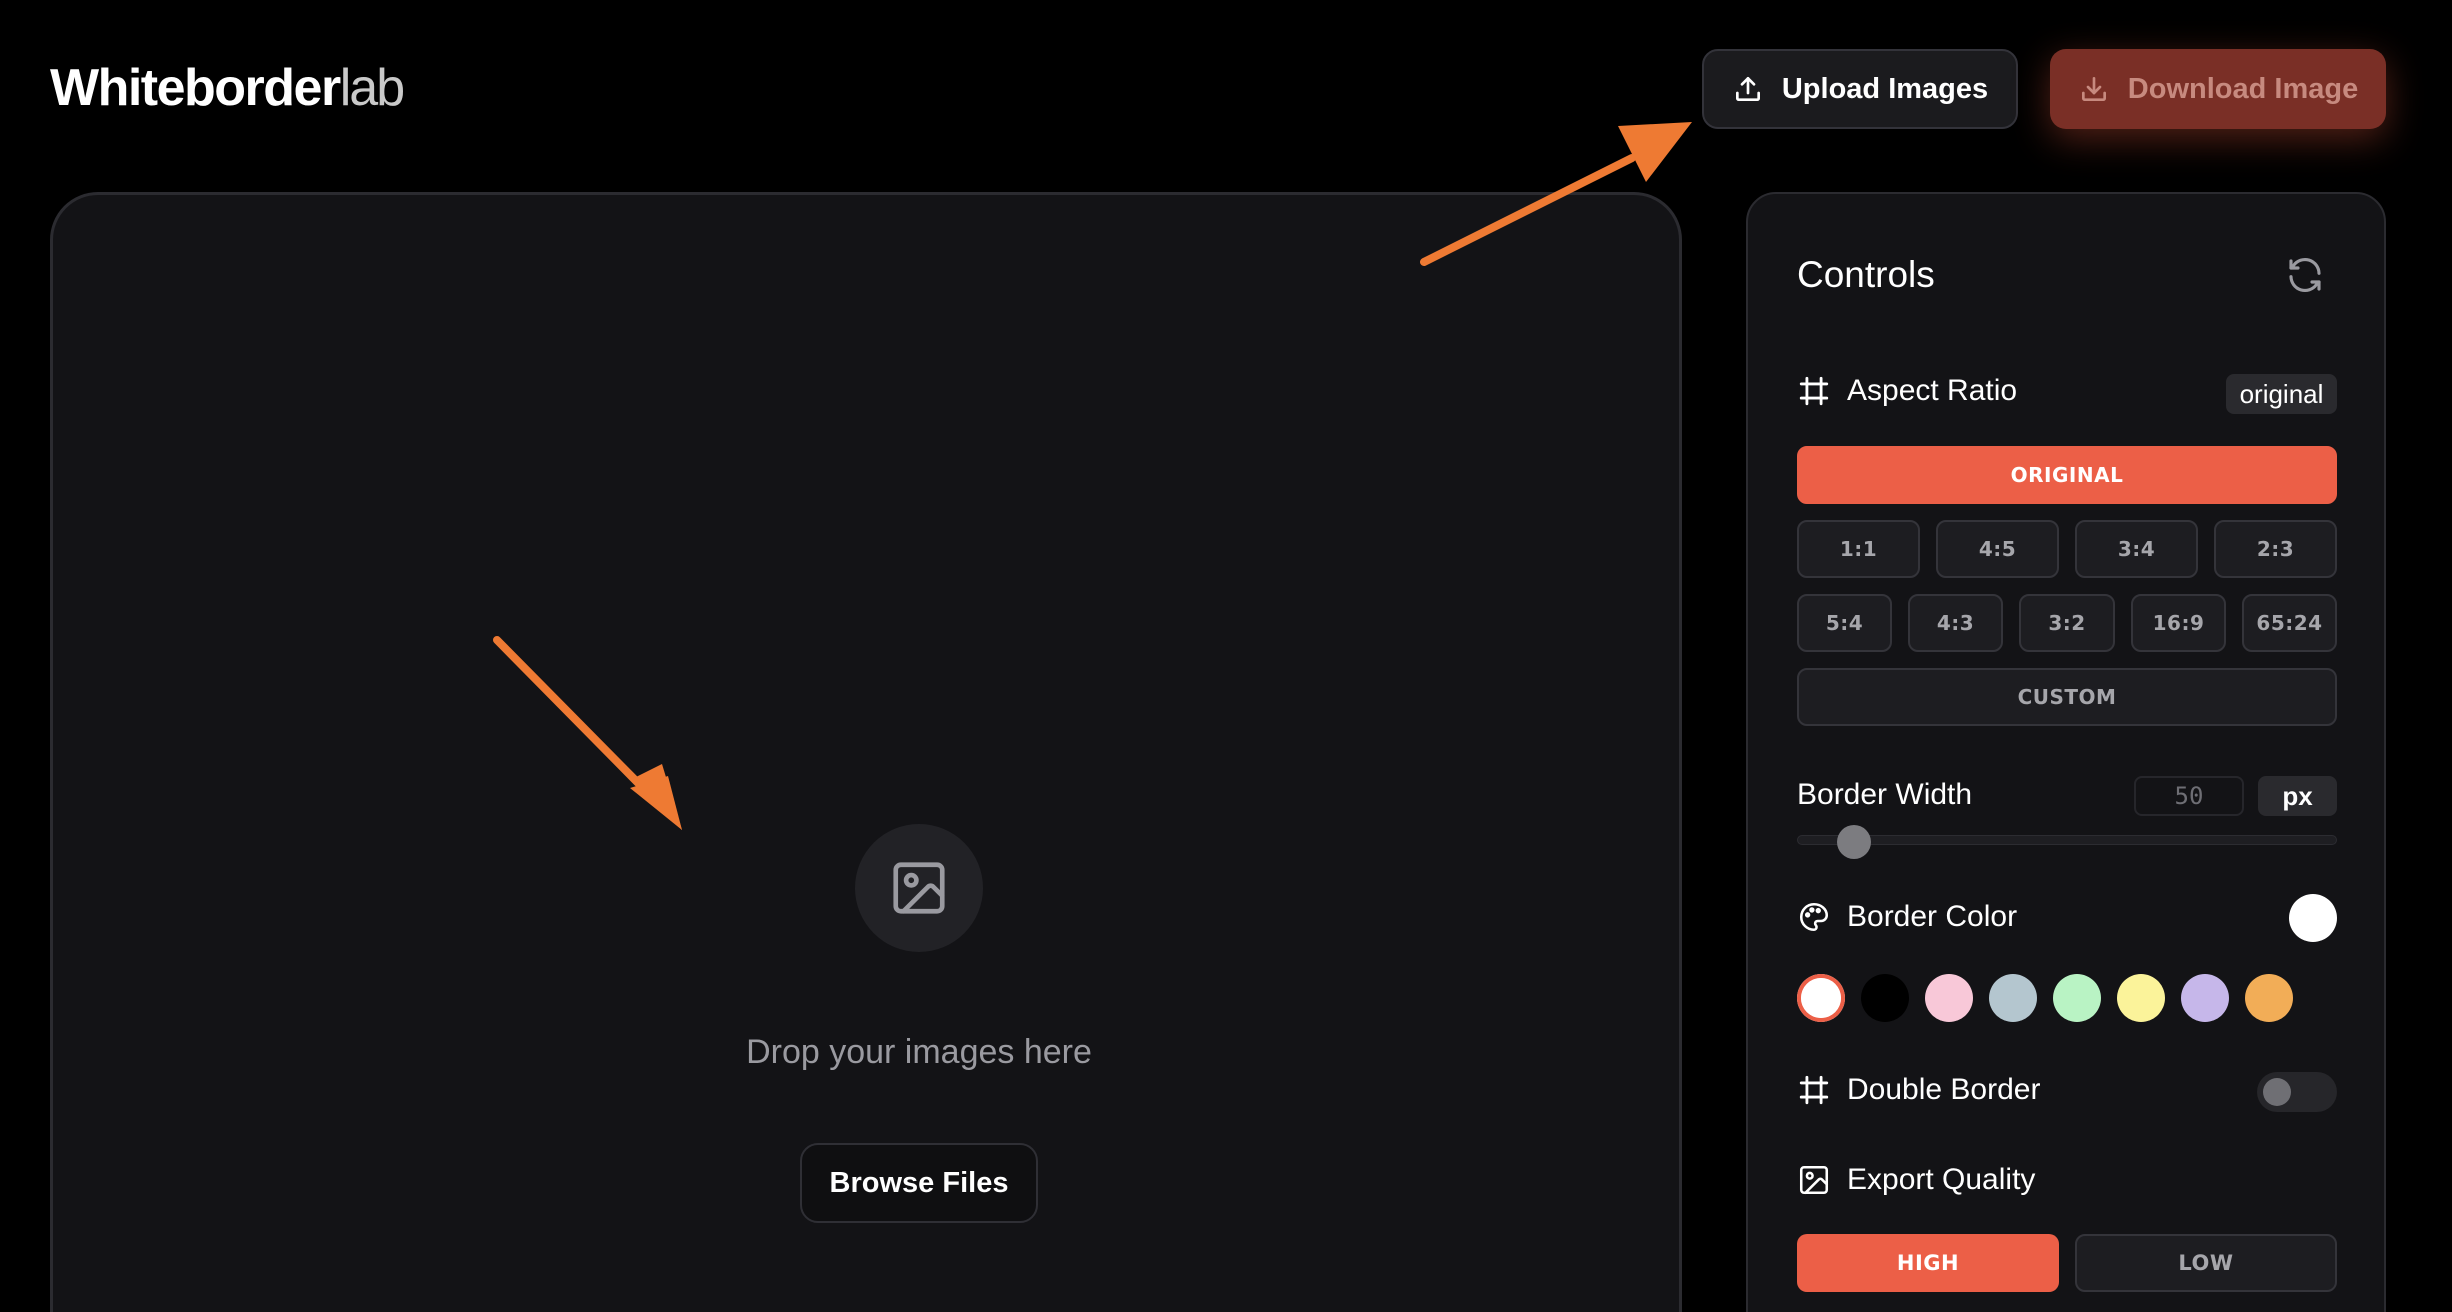  Describe the element at coordinates (2297, 1092) in the screenshot. I see `double-border-toggle` at that location.